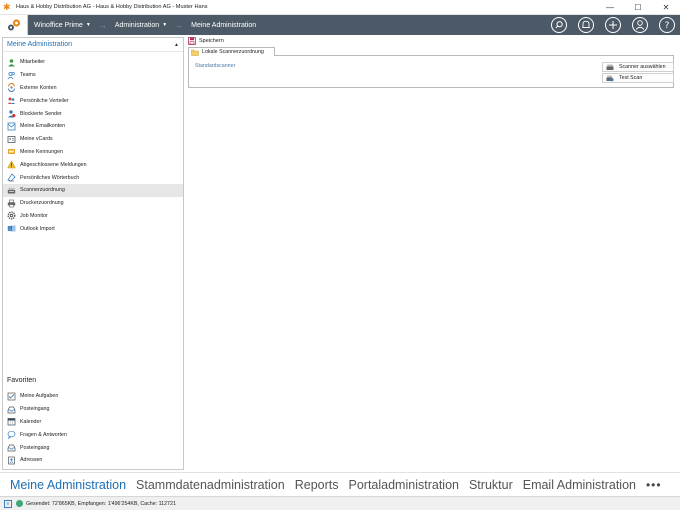 This screenshot has height=510, width=680. What do you see at coordinates (610, 7) in the screenshot?
I see `minimize-button: —` at bounding box center [610, 7].